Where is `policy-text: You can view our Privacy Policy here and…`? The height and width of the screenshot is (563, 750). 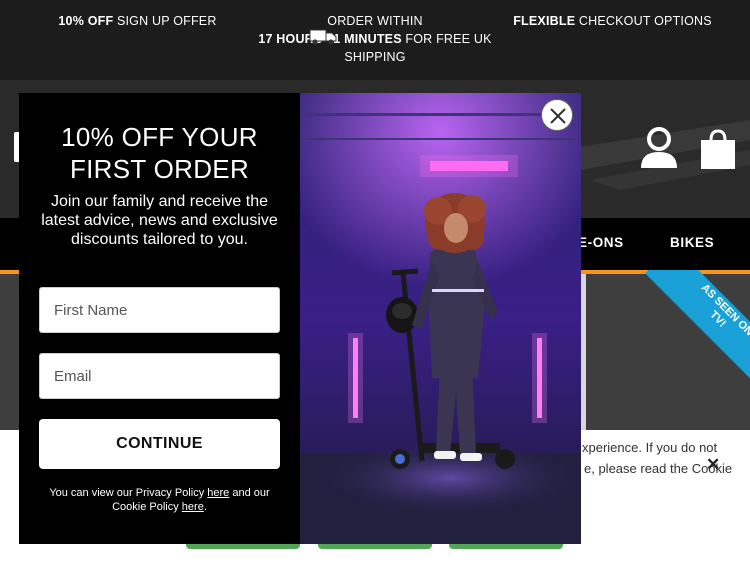
policy-text: You can view our Privacy Policy here and… is located at coordinates (159, 500).